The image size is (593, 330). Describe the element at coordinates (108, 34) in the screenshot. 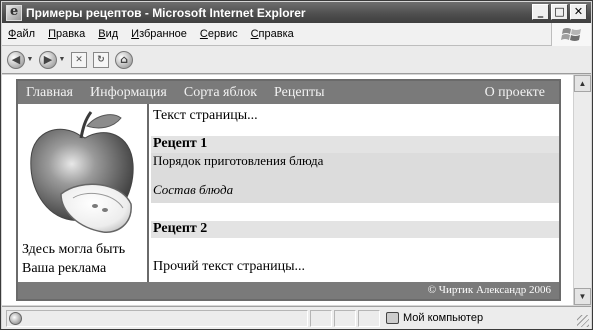

I see `menu-view: Вид` at that location.